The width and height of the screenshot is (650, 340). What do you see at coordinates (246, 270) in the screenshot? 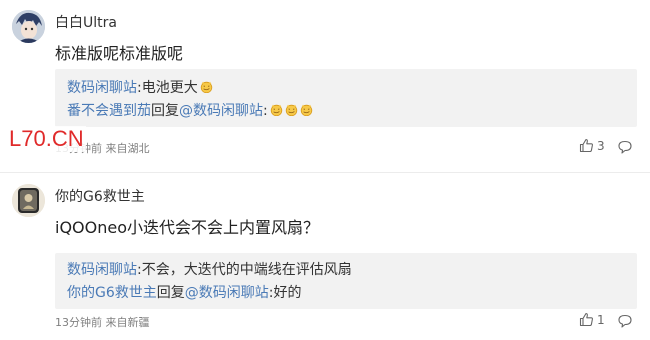
I see `reply-content: 不会，大迭代的中端线在评估风扇` at bounding box center [246, 270].